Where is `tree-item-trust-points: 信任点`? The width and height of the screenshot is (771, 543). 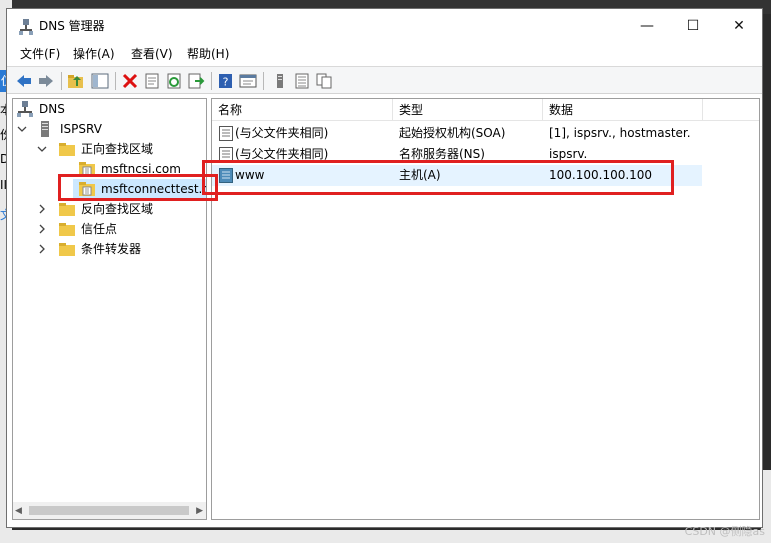 tree-item-trust-points: 信任点 is located at coordinates (111, 229).